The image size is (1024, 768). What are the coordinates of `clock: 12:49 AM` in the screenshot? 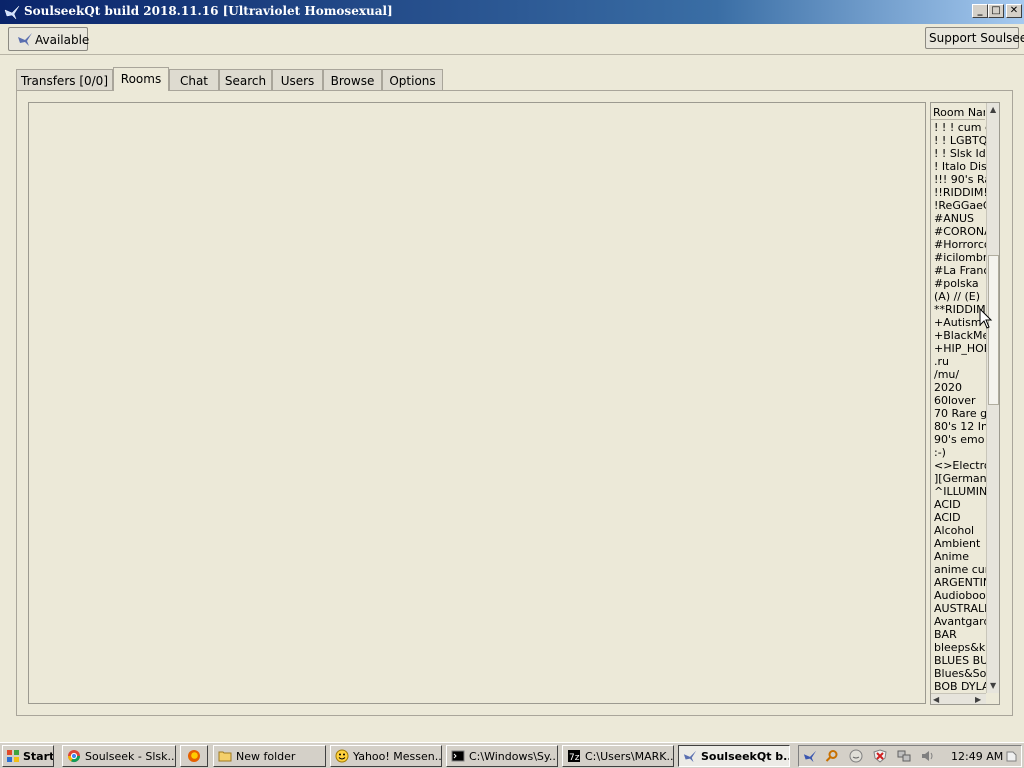 It's located at (977, 756).